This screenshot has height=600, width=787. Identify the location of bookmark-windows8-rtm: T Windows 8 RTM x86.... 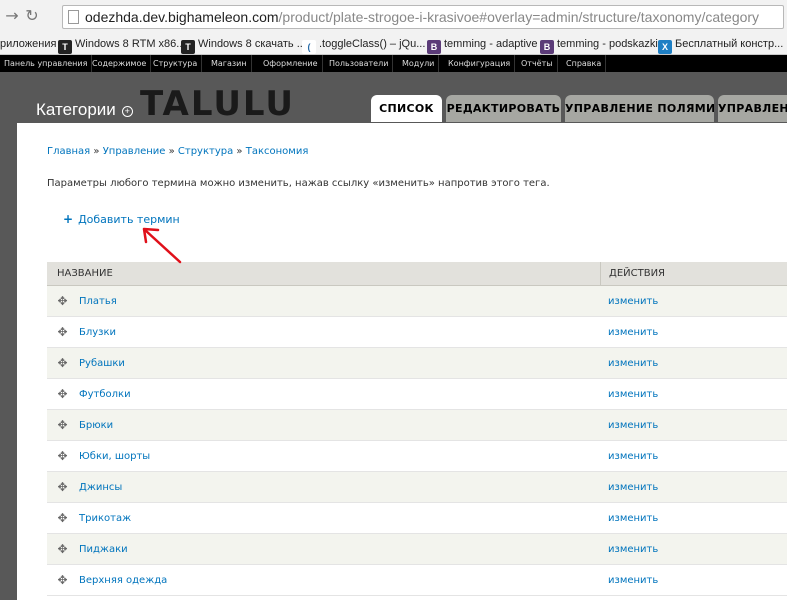
(121, 45).